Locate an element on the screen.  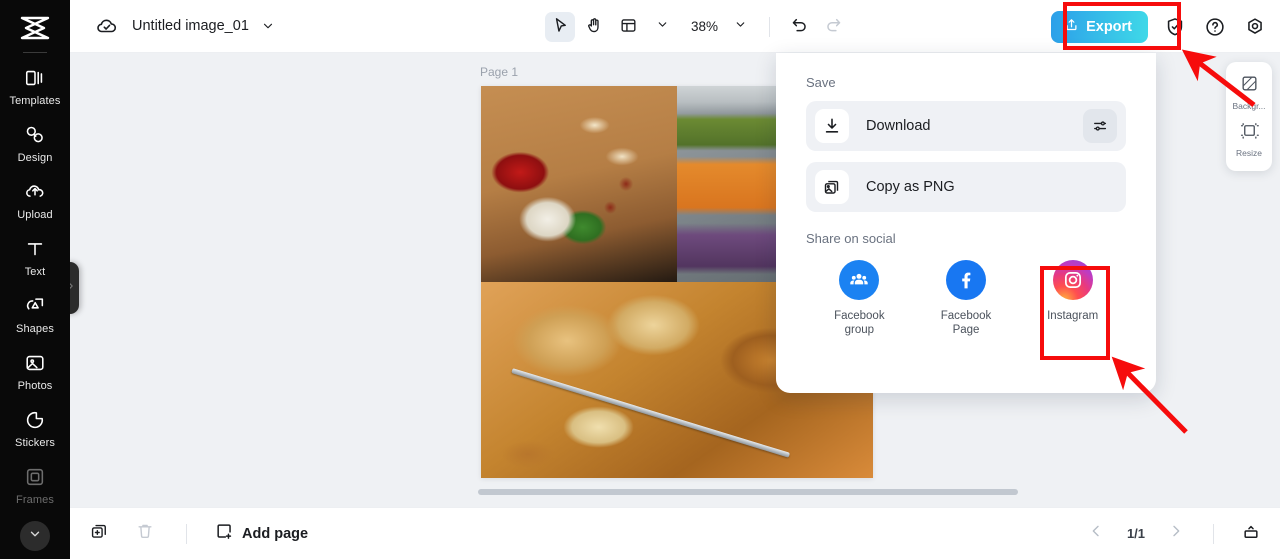
frames-icon is located at coordinates (35, 477).